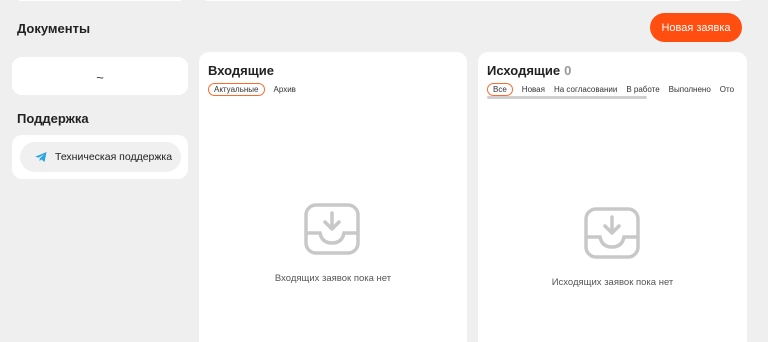 Image resolution: width=768 pixels, height=342 pixels. I want to click on documents-card: ~, so click(100, 76).